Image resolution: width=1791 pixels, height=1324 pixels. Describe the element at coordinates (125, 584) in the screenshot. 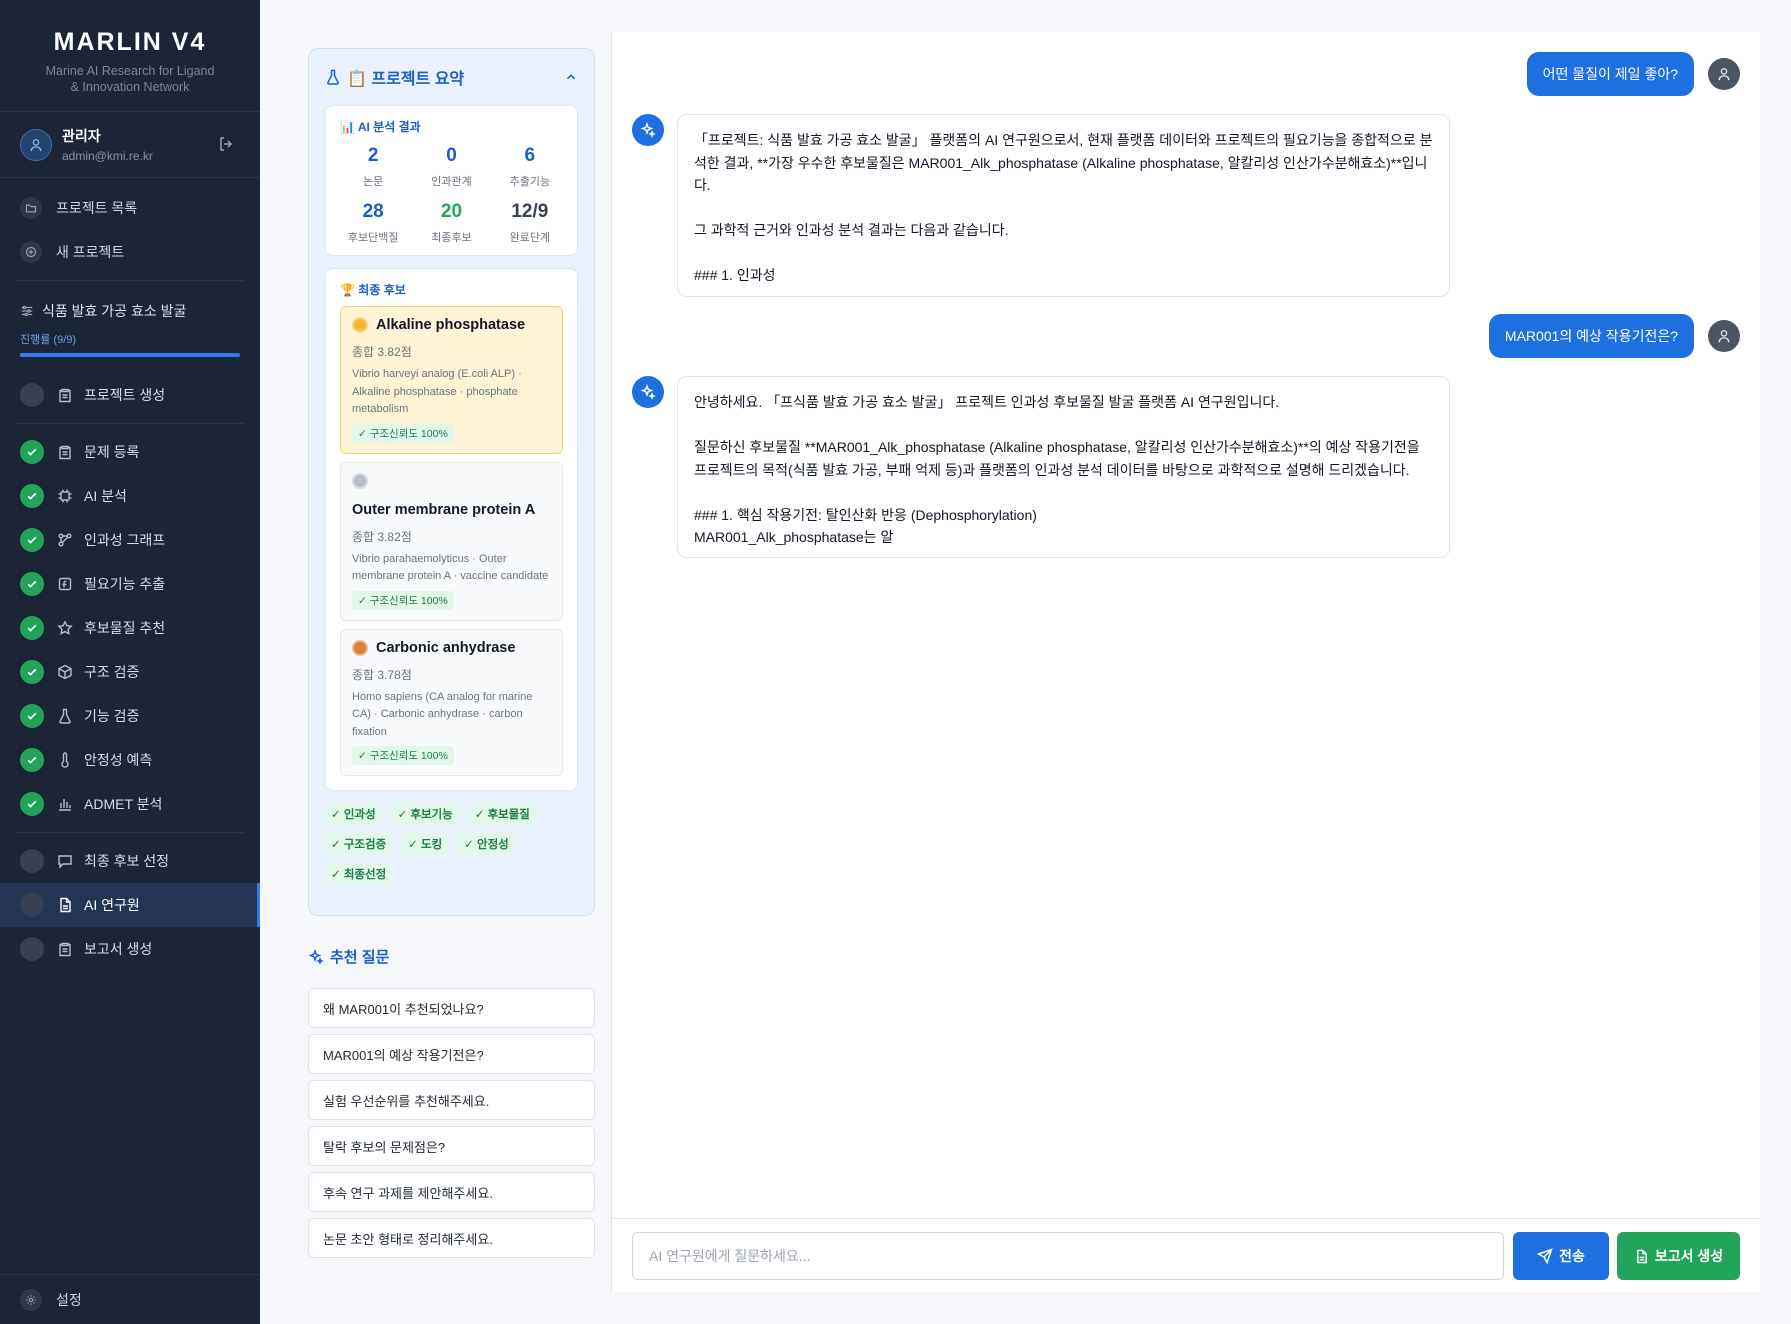

I see `sidebar-step-label: 필요기능 추출` at that location.